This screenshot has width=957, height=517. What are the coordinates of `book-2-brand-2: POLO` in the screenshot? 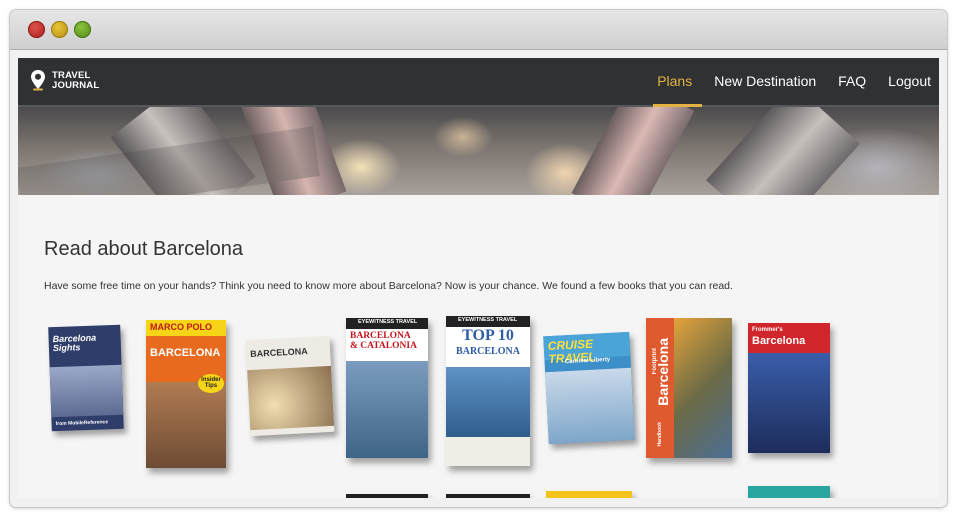 It's located at (199, 327).